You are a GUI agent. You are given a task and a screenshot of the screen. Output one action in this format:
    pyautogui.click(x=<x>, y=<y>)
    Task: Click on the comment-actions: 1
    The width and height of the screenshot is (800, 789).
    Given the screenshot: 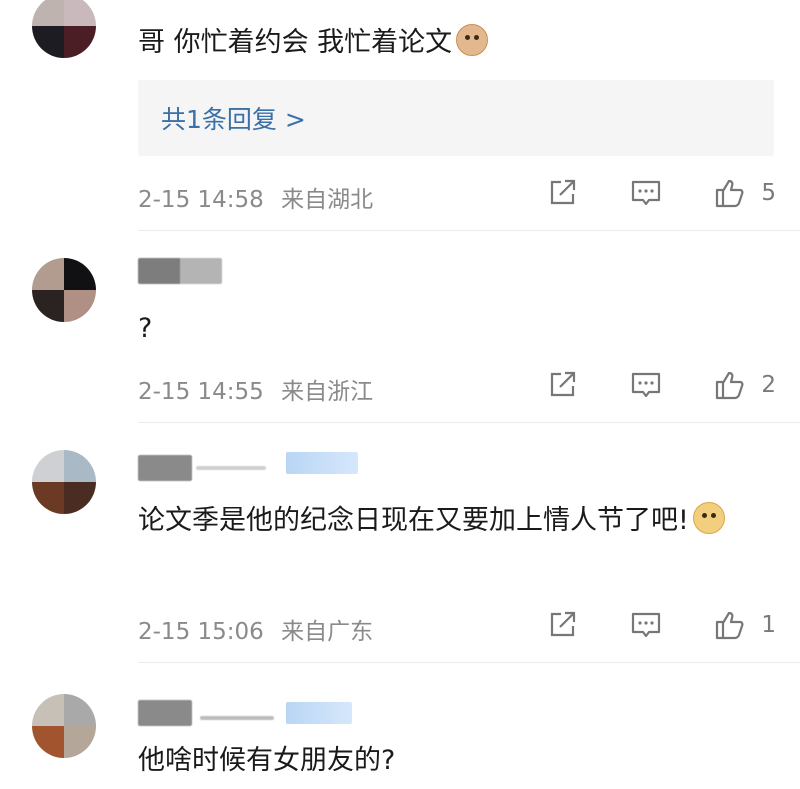 What is the action you would take?
    pyautogui.click(x=635, y=625)
    